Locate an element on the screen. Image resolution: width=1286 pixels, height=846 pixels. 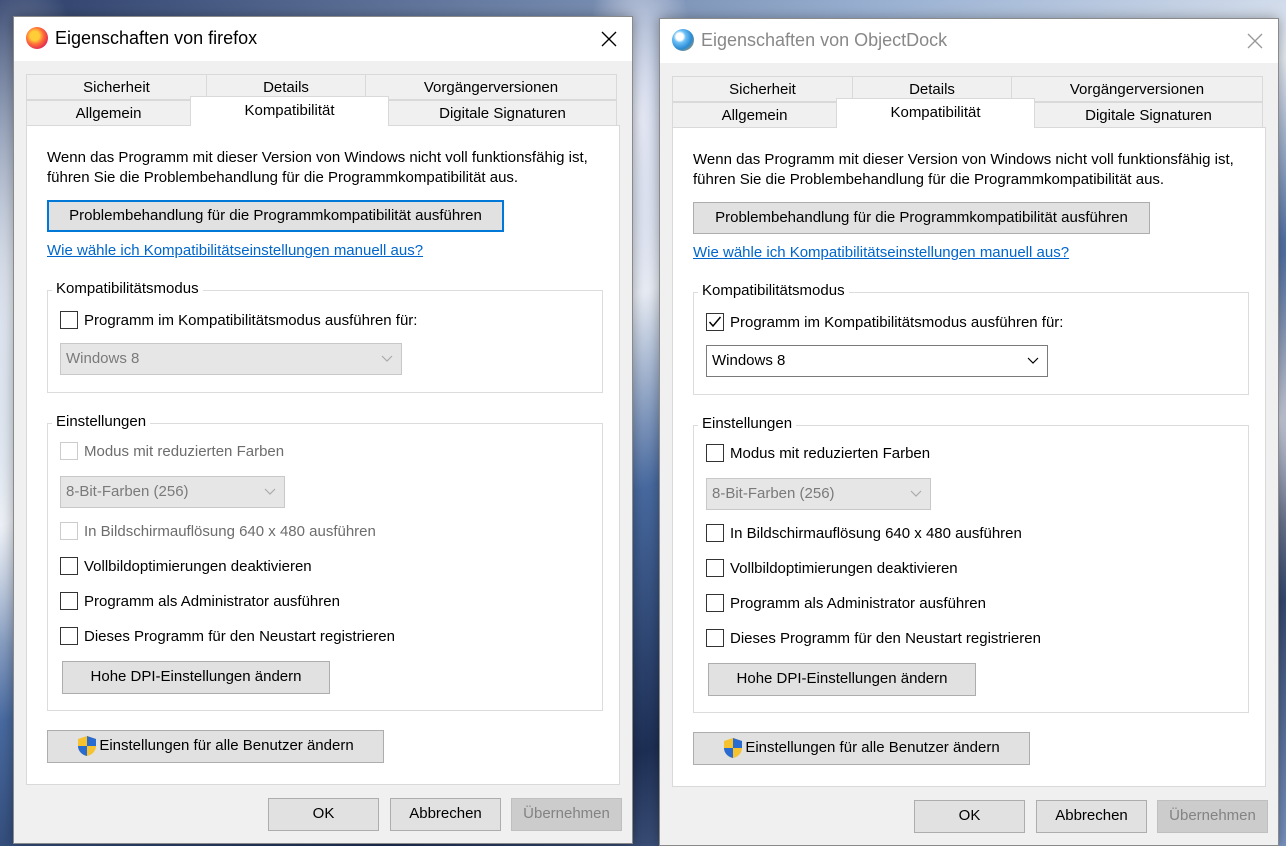
checkmark-icon is located at coordinates (715, 322).